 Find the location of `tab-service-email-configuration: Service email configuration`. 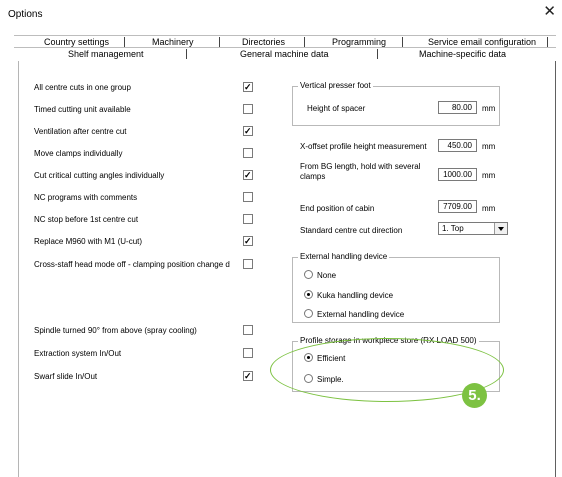

tab-service-email-configuration: Service email configuration is located at coordinates (482, 42).